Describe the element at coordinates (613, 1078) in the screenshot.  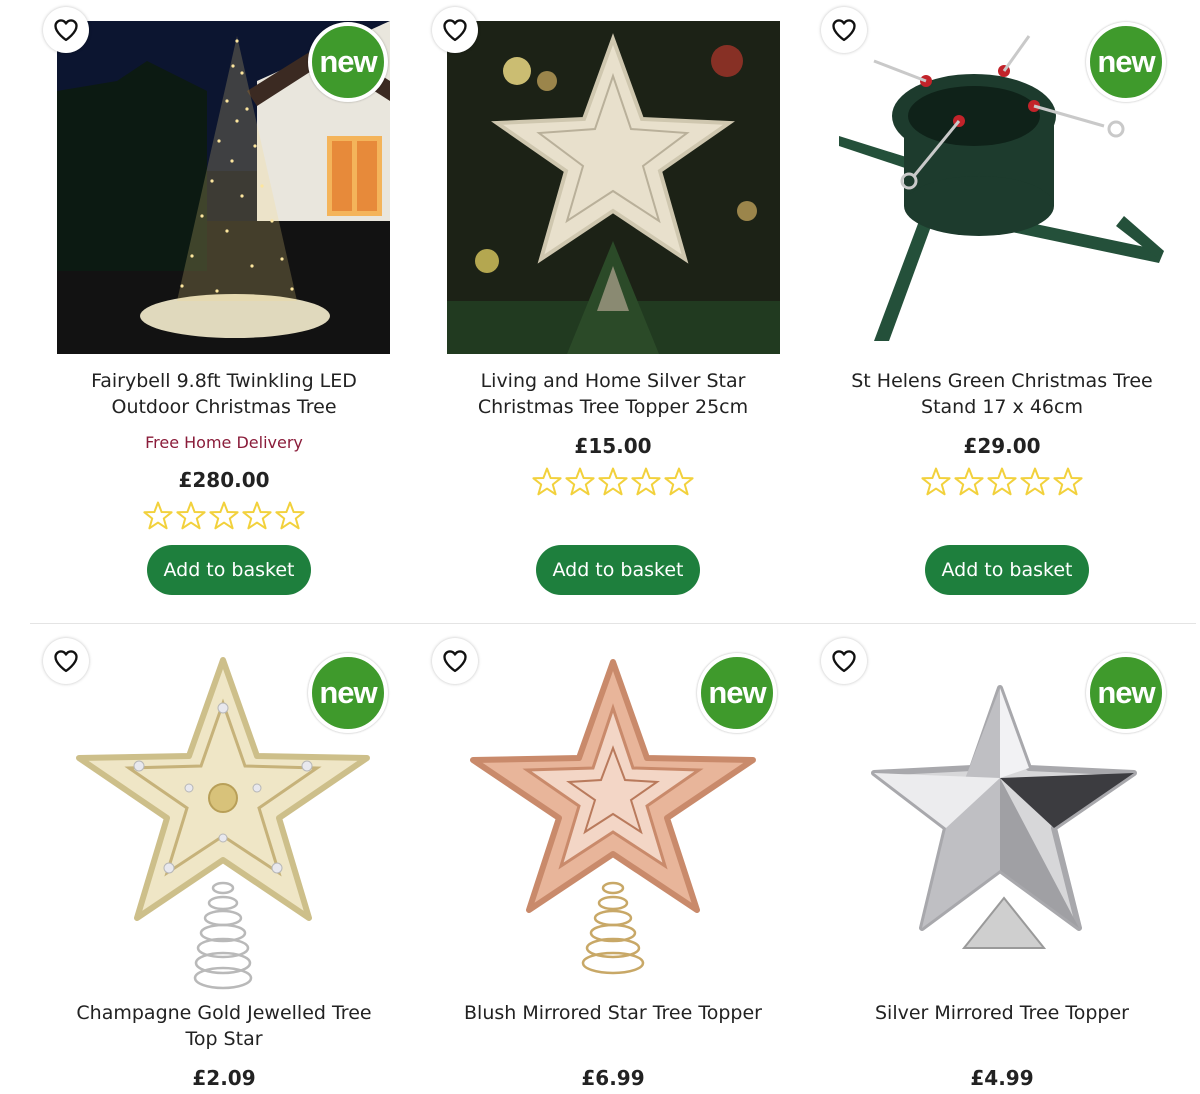
I see `product-price: £6.99` at that location.